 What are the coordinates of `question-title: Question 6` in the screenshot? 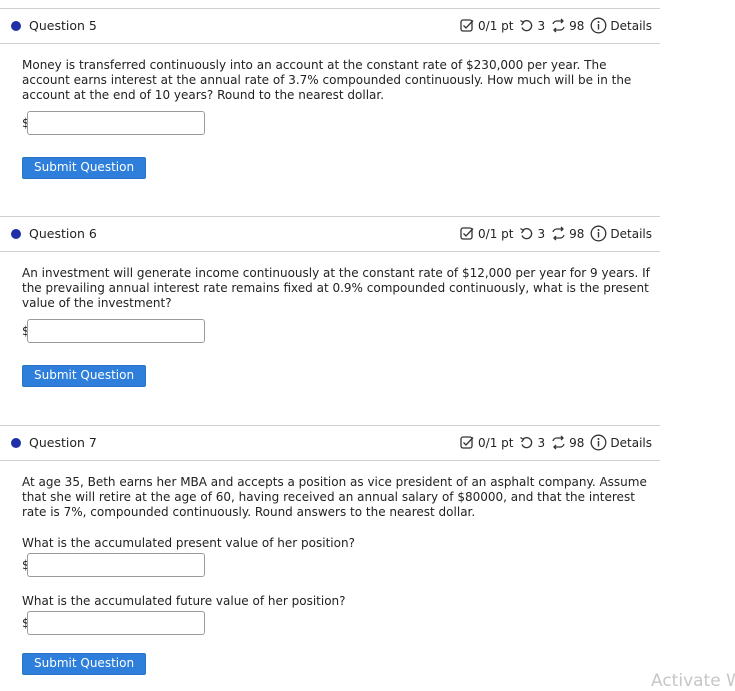 It's located at (63, 233).